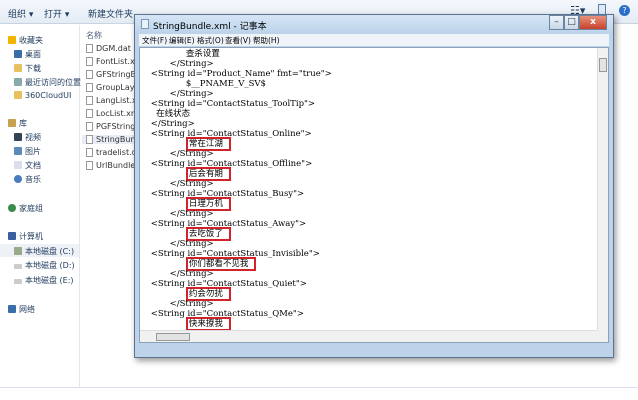 This screenshot has width=638, height=400. What do you see at coordinates (20, 13) in the screenshot?
I see `organize-button: 组织 ▾` at bounding box center [20, 13].